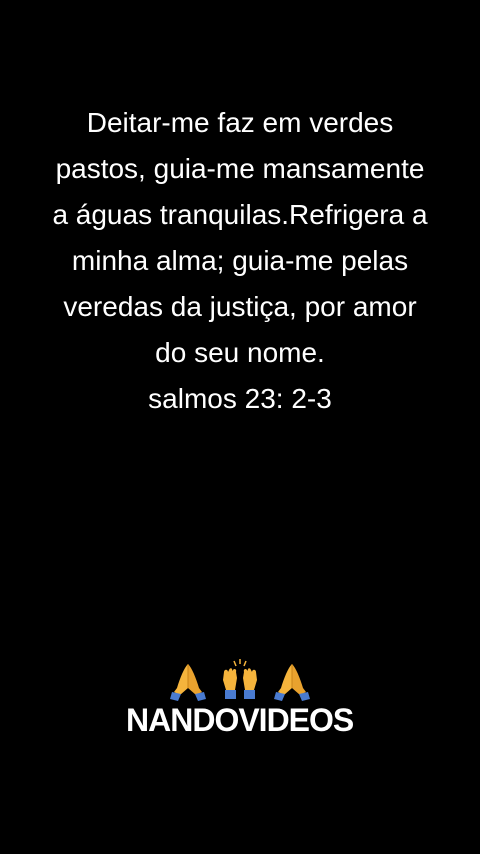 The height and width of the screenshot is (854, 480). Describe the element at coordinates (240, 352) in the screenshot. I see `verse-line-6: do seu nome.` at that location.